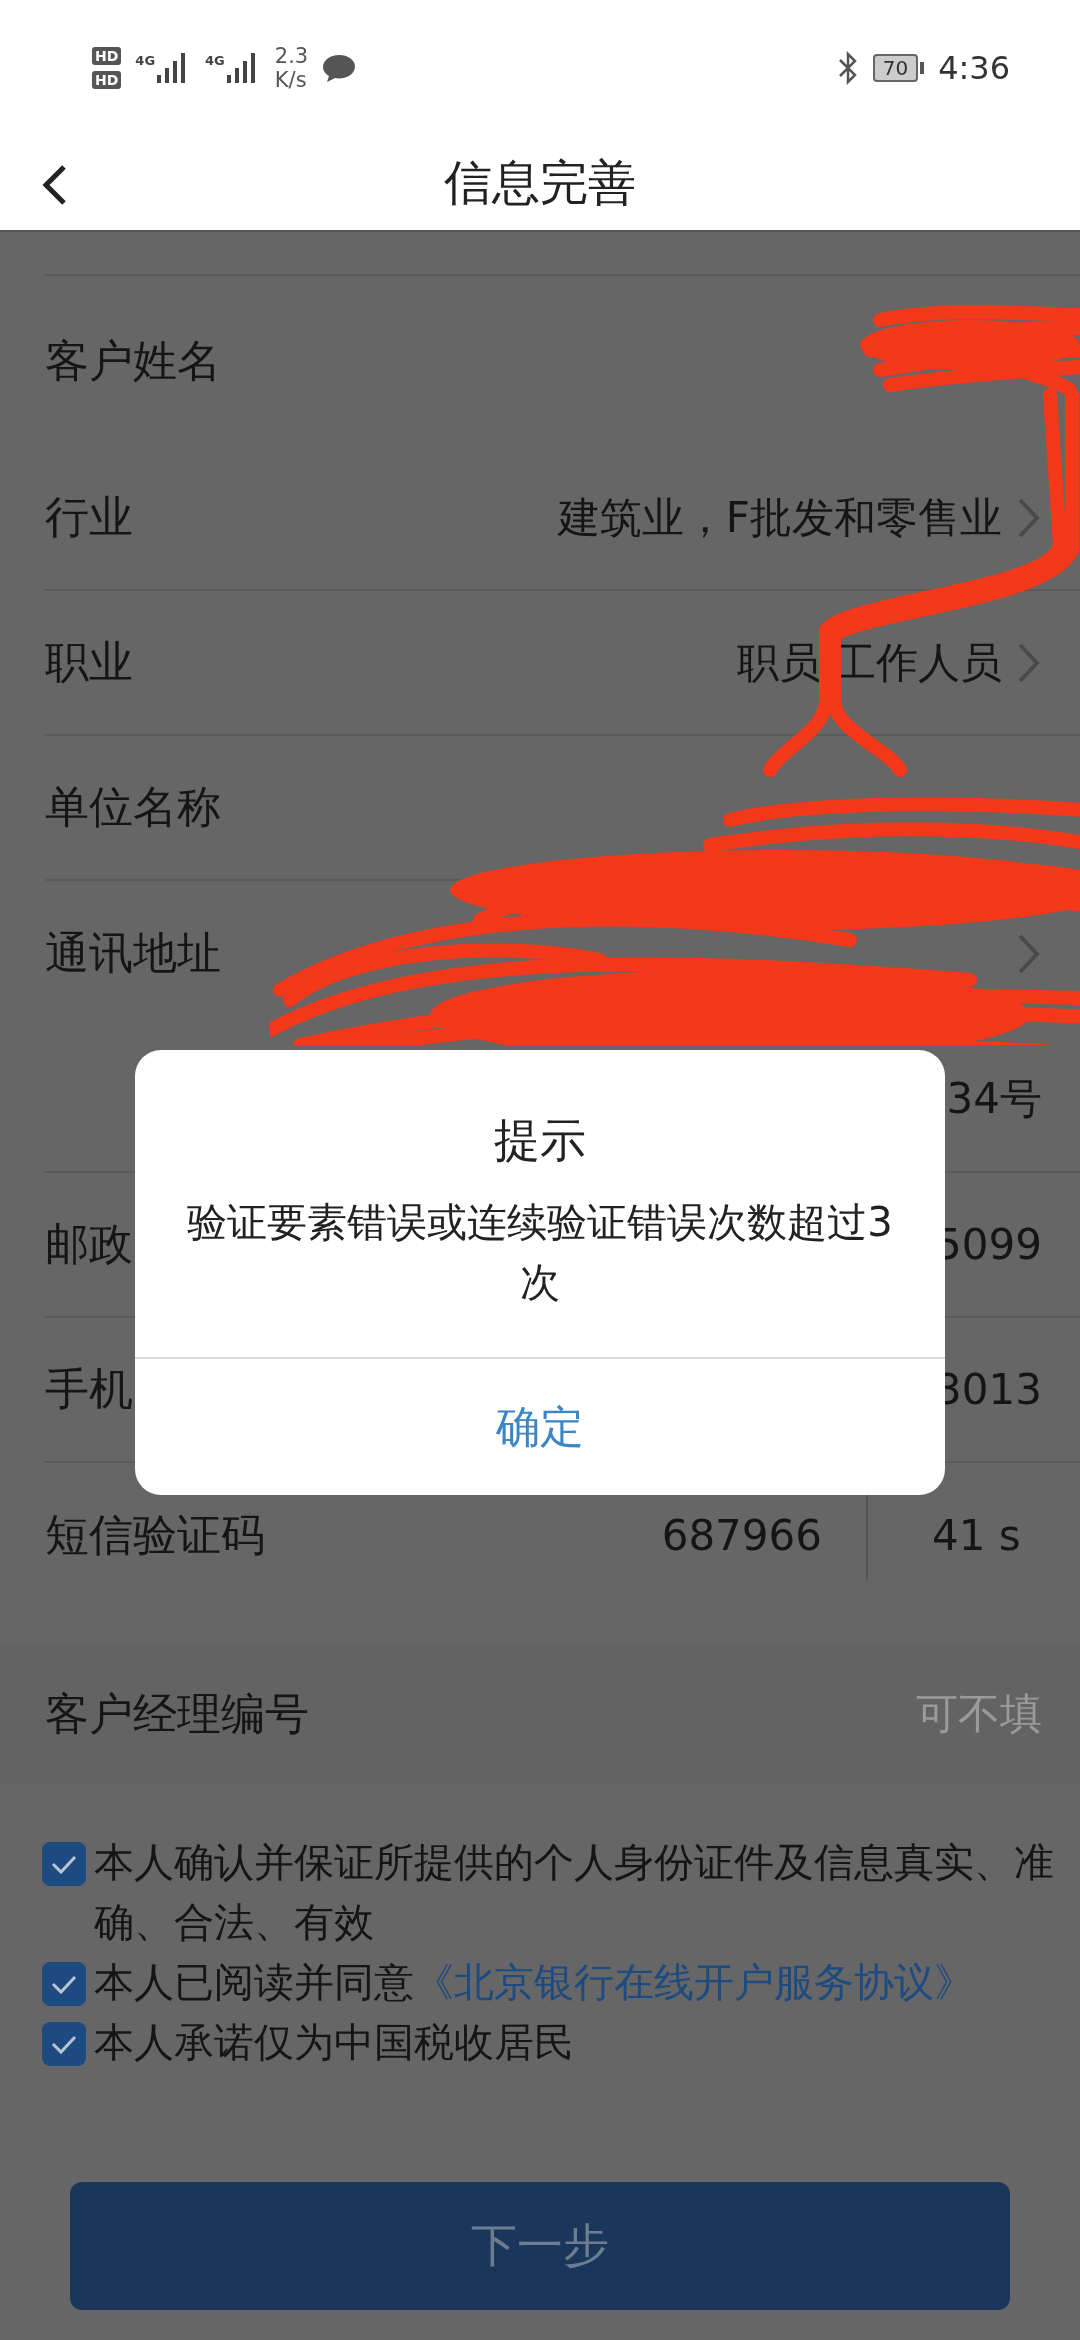  I want to click on field-label: 职业, so click(89, 662).